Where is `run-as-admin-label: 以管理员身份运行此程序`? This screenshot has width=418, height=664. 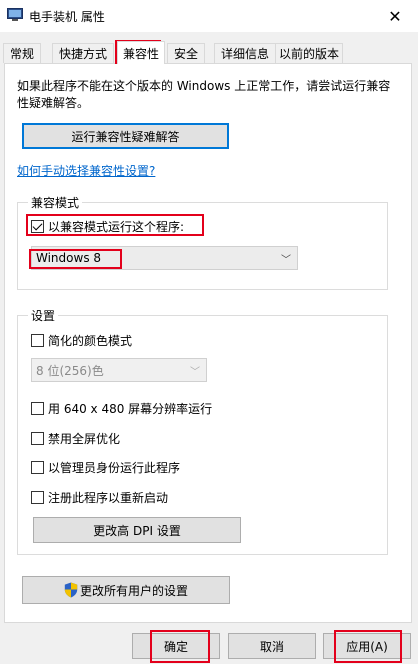 run-as-admin-label: 以管理员身份运行此程序 is located at coordinates (114, 467).